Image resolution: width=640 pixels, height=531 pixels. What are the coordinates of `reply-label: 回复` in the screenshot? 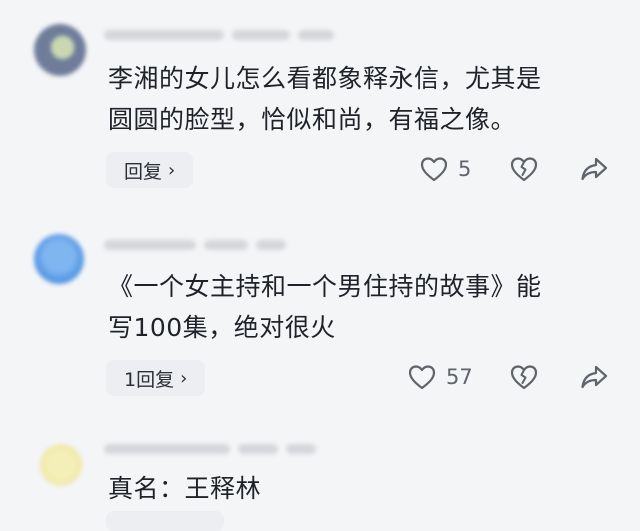 It's located at (143, 171).